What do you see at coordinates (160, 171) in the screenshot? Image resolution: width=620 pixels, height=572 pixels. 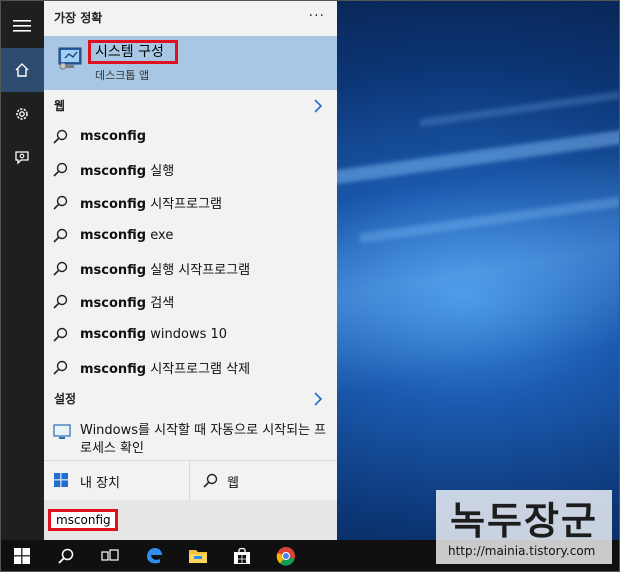 I see `suggestion-text: 실행` at bounding box center [160, 171].